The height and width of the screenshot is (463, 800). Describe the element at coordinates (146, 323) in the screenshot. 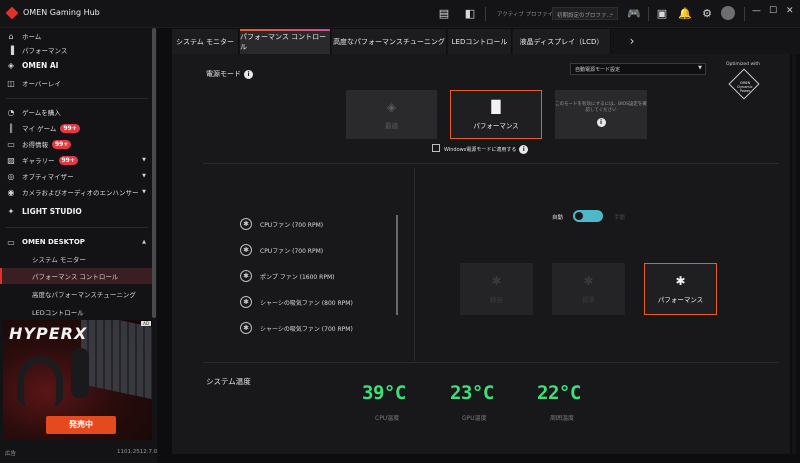

I see `ad-tag: AD` at that location.